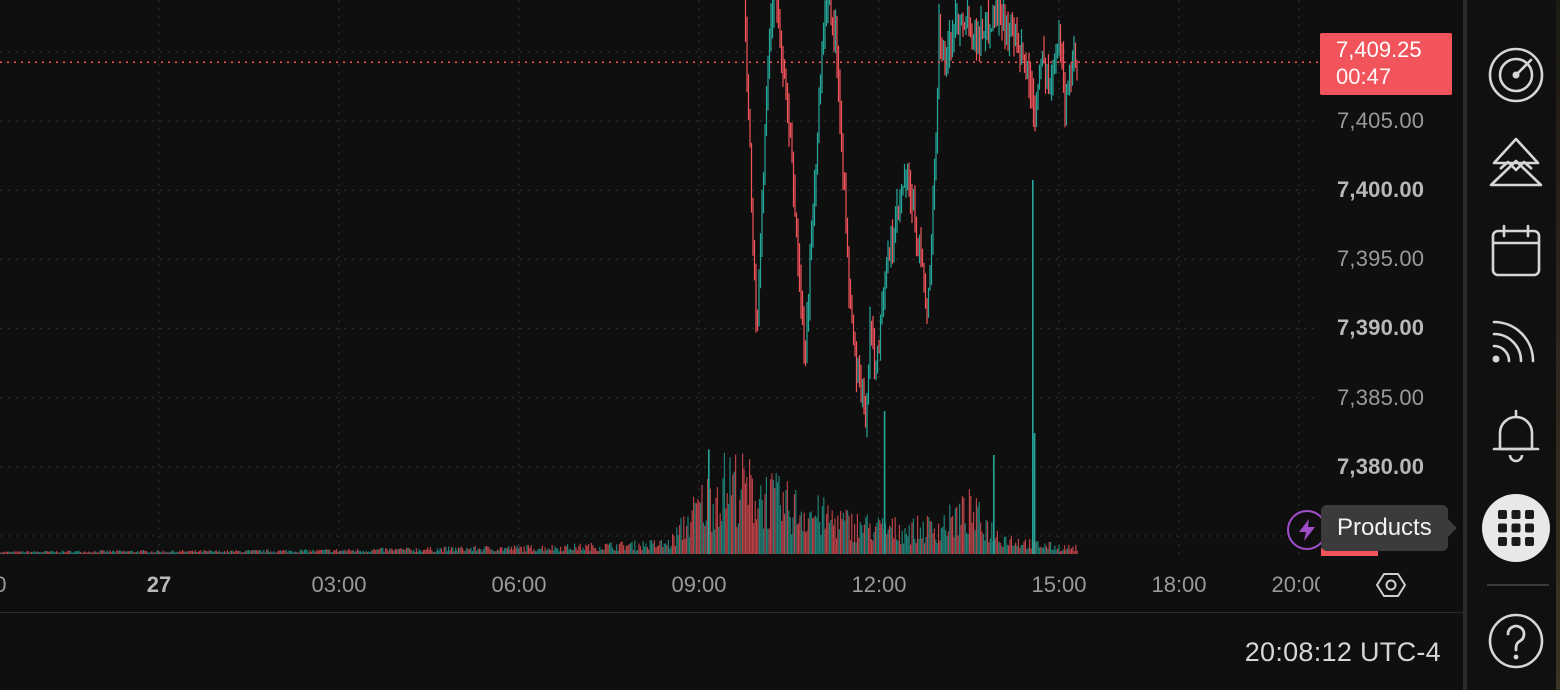  I want to click on time-tick-label: 12:00, so click(879, 584).